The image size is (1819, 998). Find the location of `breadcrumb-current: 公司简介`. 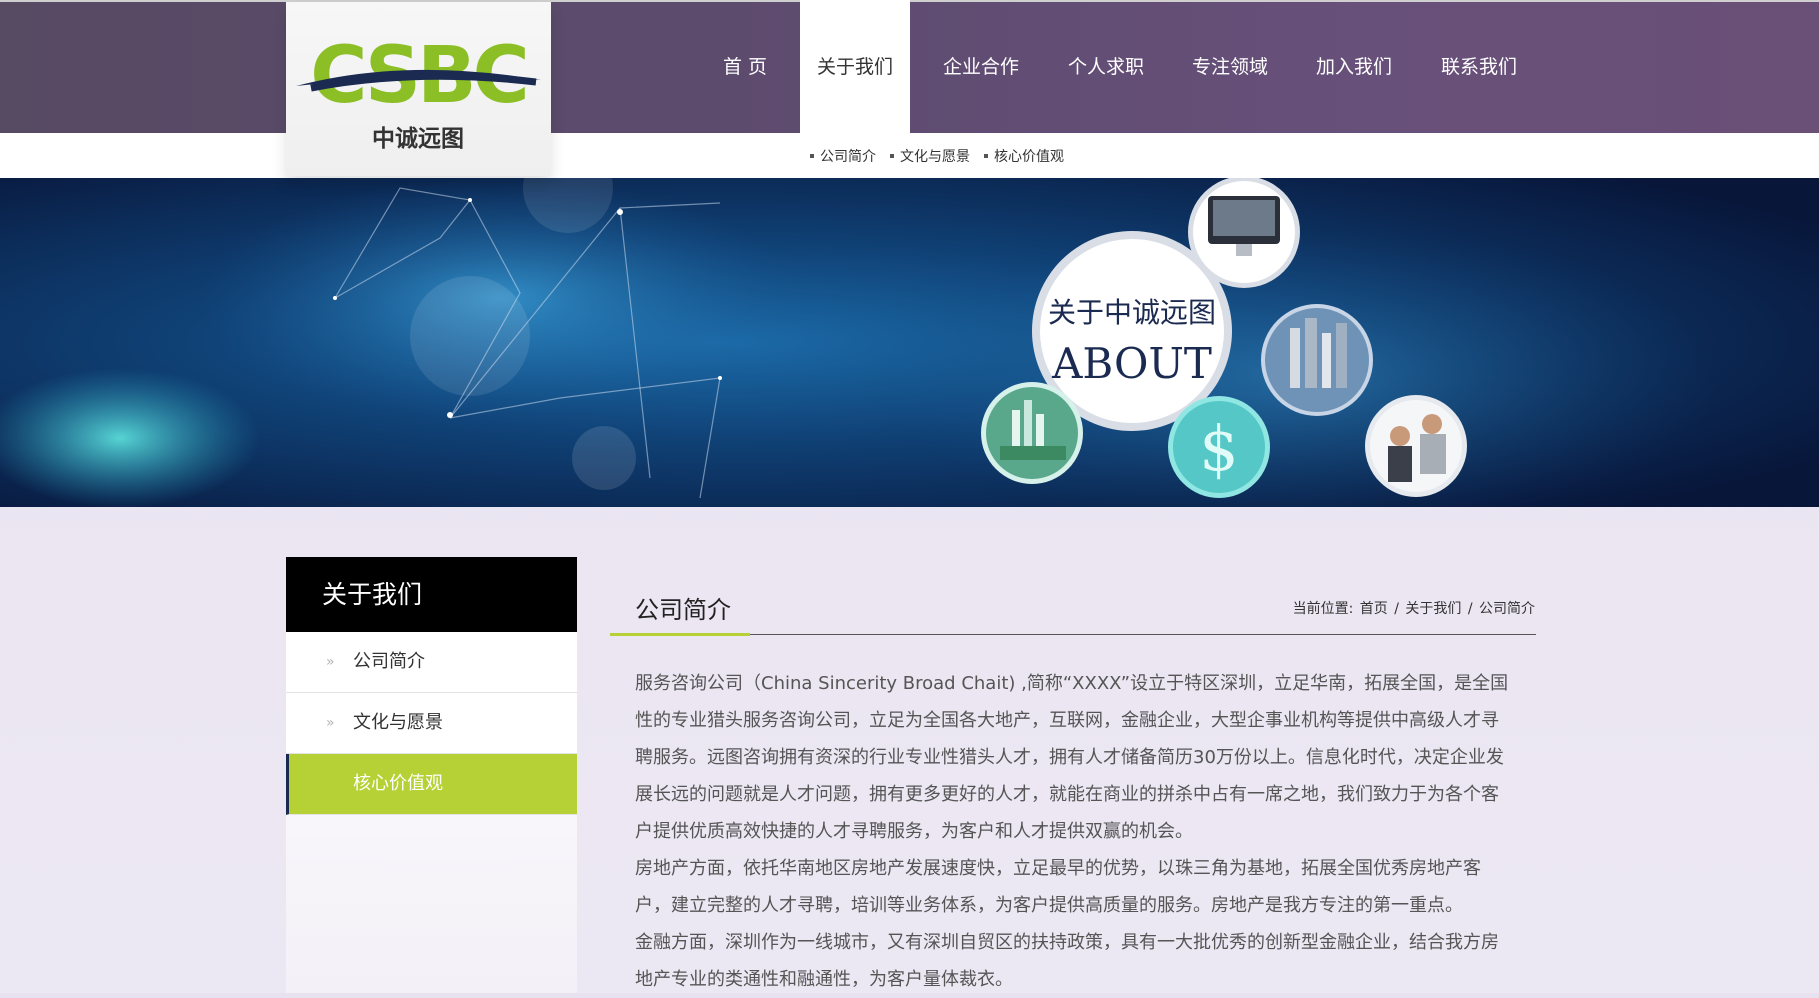

breadcrumb-current: 公司简介 is located at coordinates (1507, 609).